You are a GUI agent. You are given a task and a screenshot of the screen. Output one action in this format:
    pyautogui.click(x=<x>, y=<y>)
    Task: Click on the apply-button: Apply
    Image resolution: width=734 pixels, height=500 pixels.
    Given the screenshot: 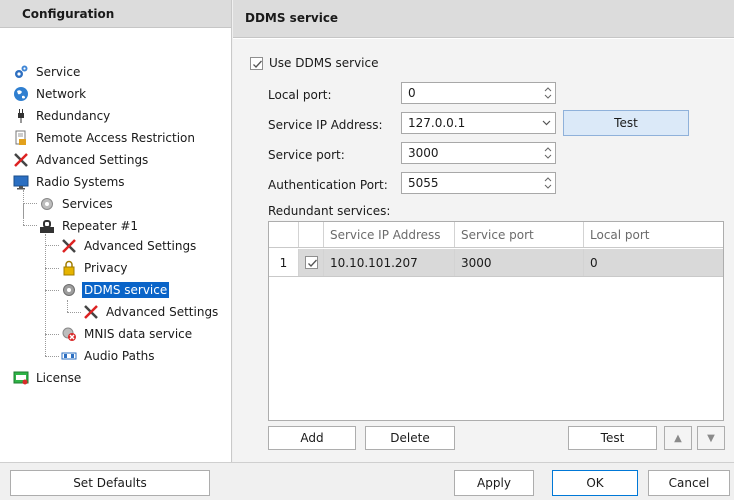 What is the action you would take?
    pyautogui.click(x=494, y=483)
    